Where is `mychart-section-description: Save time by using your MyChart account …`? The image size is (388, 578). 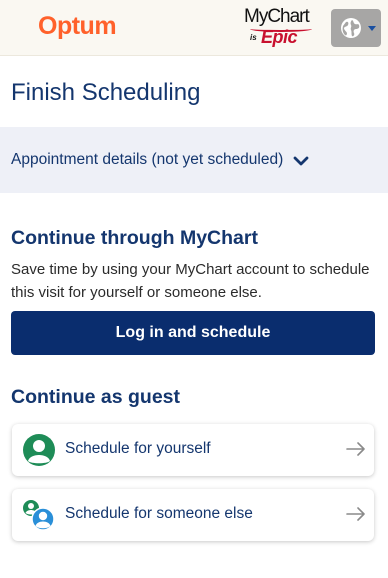 mychart-section-description: Save time by using your MyChart account … is located at coordinates (190, 281).